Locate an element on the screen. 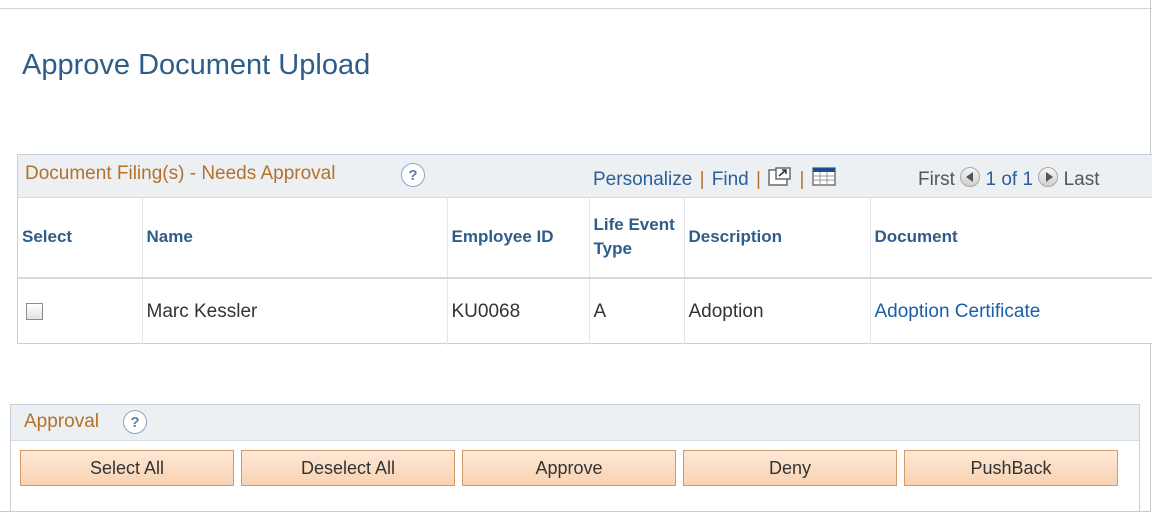 This screenshot has height=513, width=1152. grid-toolbar: Personalize | Find | | is located at coordinates (714, 180).